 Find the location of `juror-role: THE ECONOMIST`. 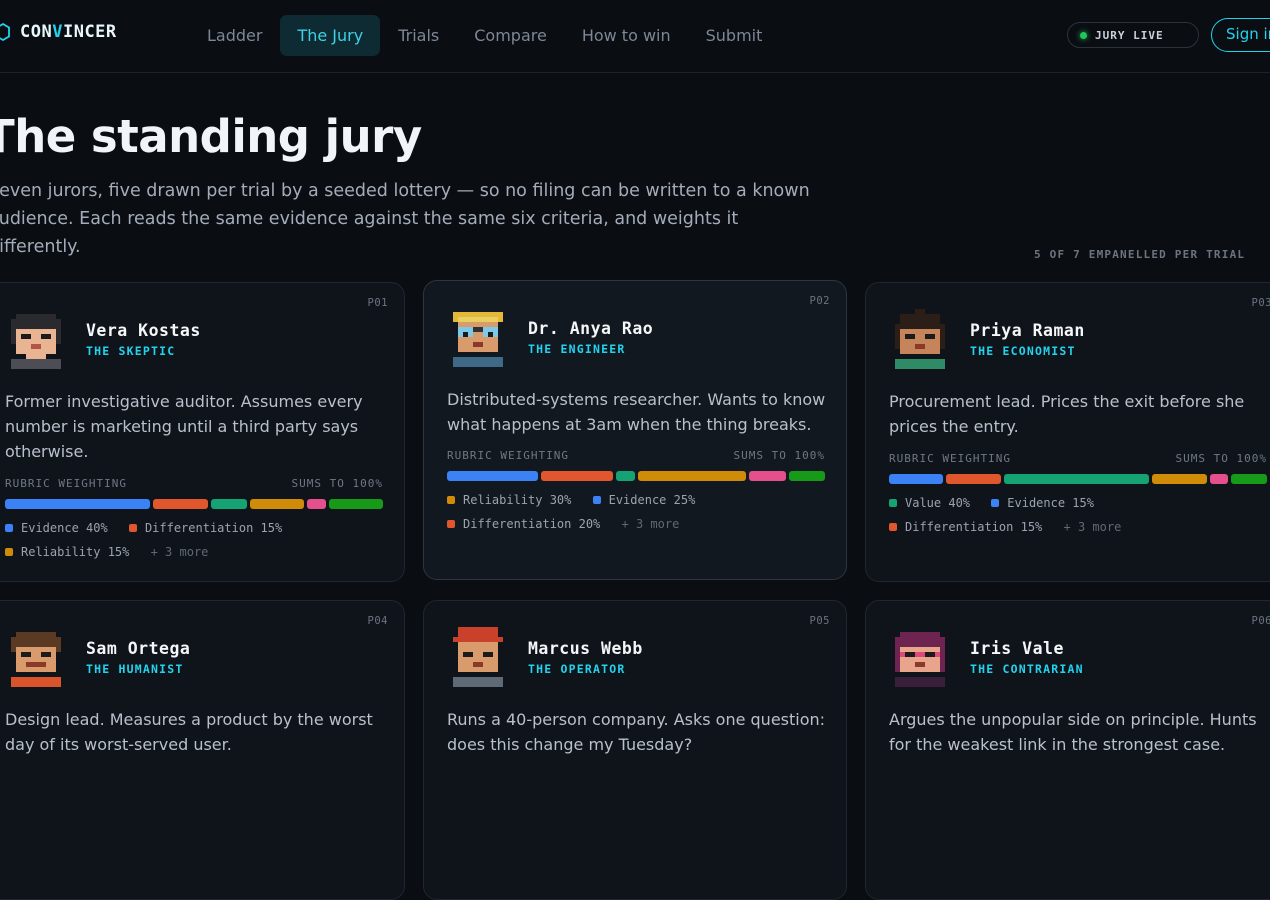

juror-role: THE ECONOMIST is located at coordinates (1023, 351).